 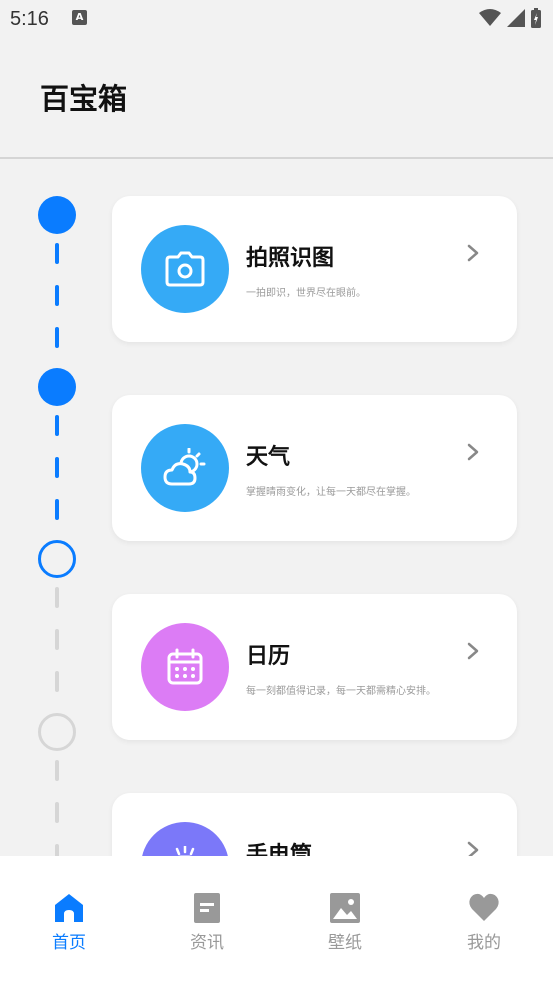 I want to click on card-desc: 一拍即识，世界尽在眼前。, so click(x=306, y=293).